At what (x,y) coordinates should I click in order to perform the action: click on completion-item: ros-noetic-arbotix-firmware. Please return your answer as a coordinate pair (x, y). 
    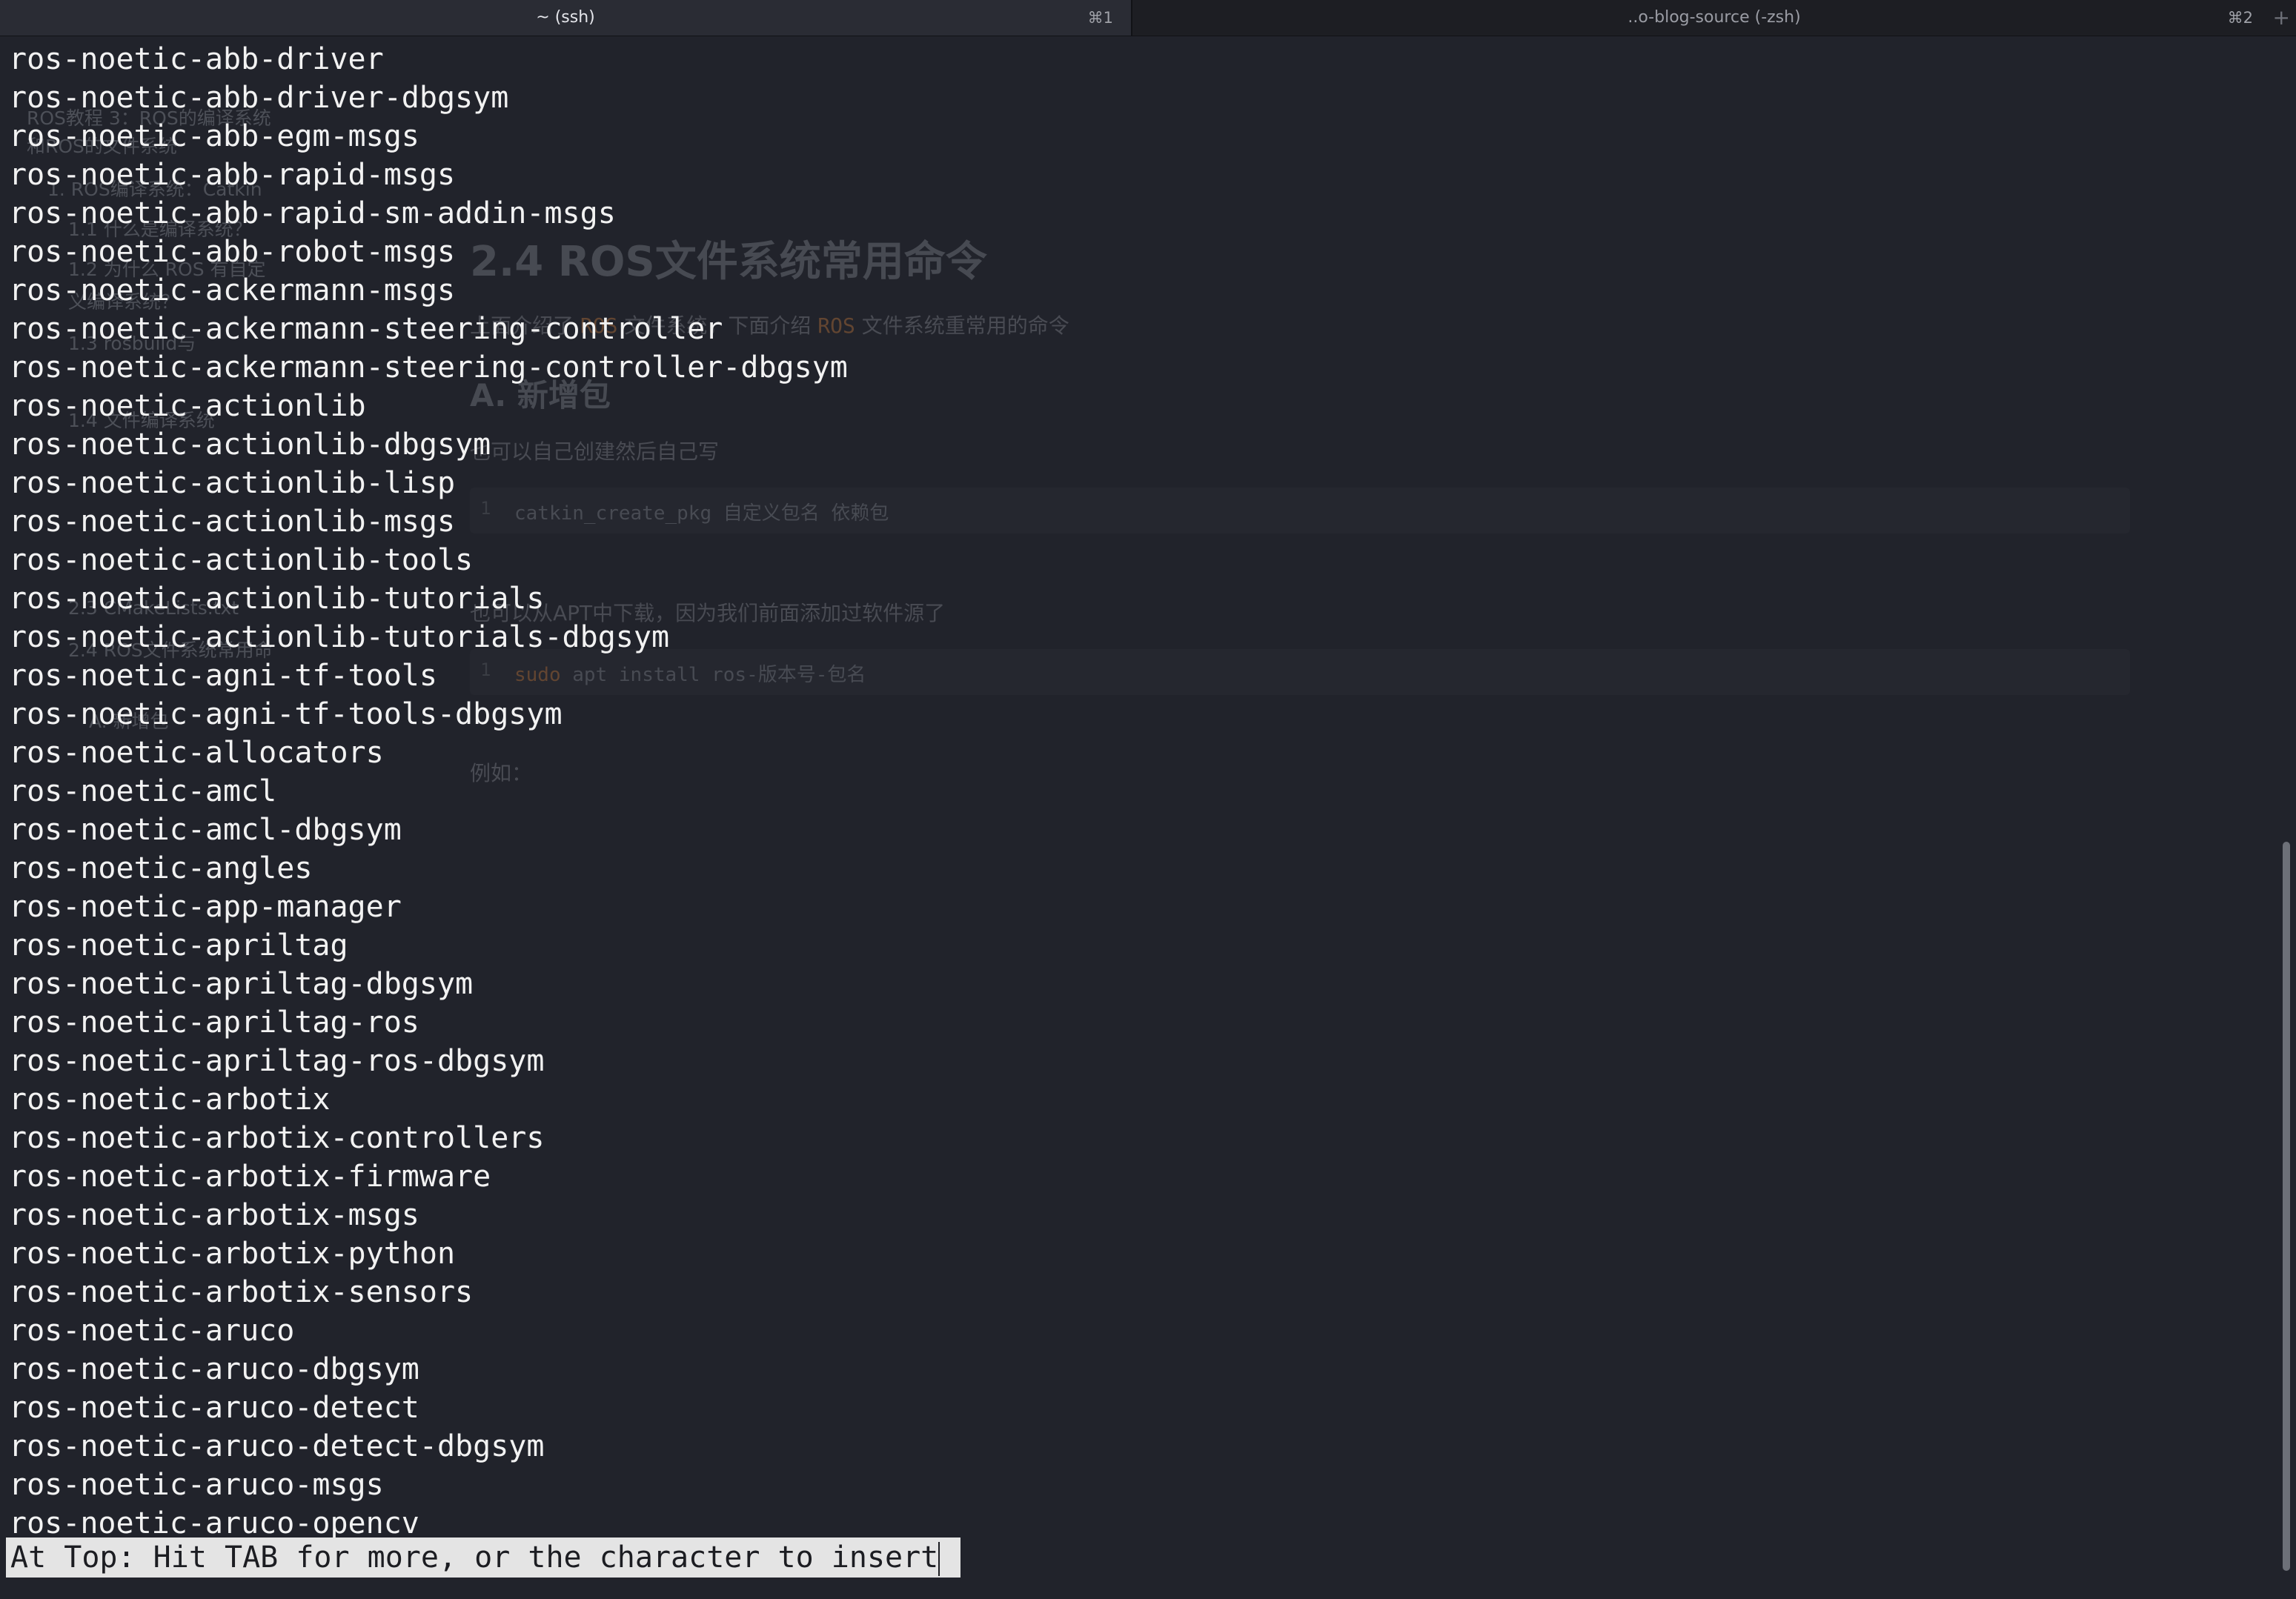
    Looking at the image, I should click on (250, 1177).